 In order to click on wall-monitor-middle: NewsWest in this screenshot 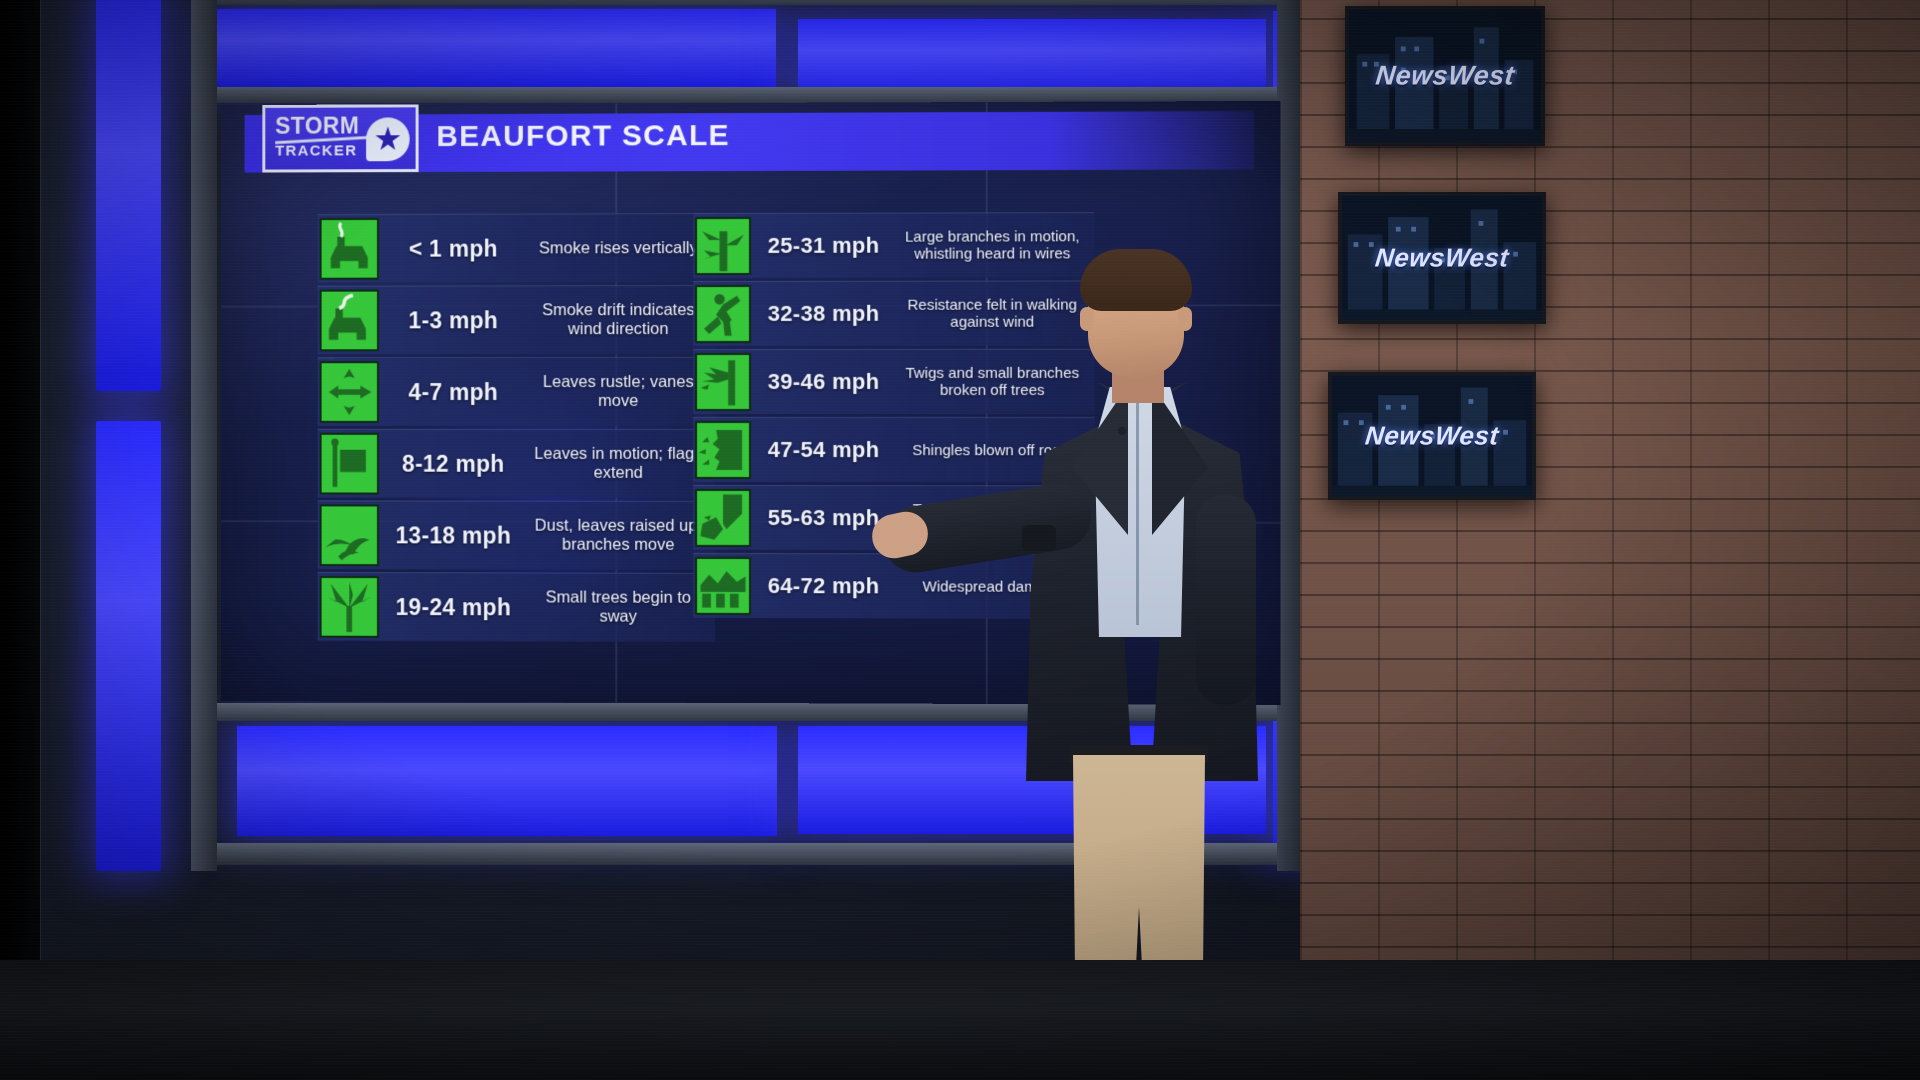, I will do `click(1442, 258)`.